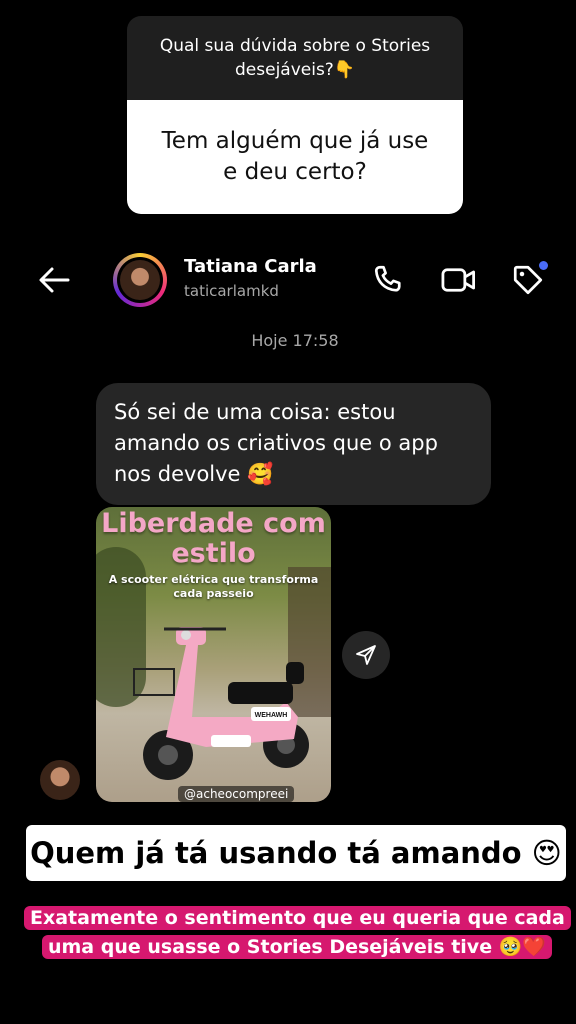 The image size is (576, 1024). Describe the element at coordinates (250, 266) in the screenshot. I see `contact-name: Tatiana Carla` at that location.